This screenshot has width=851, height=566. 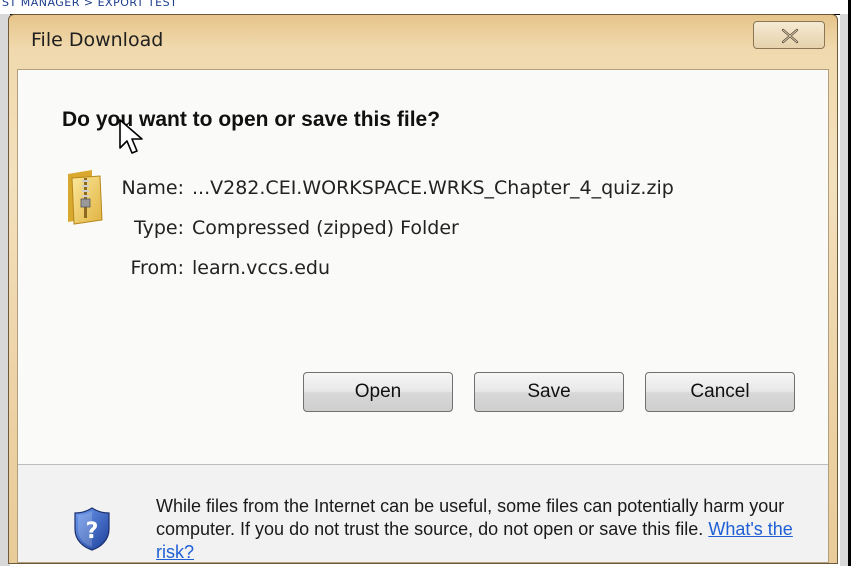 What do you see at coordinates (90, 4) in the screenshot?
I see `background-app-title: ST MANAGER > EXPORT TEST` at bounding box center [90, 4].